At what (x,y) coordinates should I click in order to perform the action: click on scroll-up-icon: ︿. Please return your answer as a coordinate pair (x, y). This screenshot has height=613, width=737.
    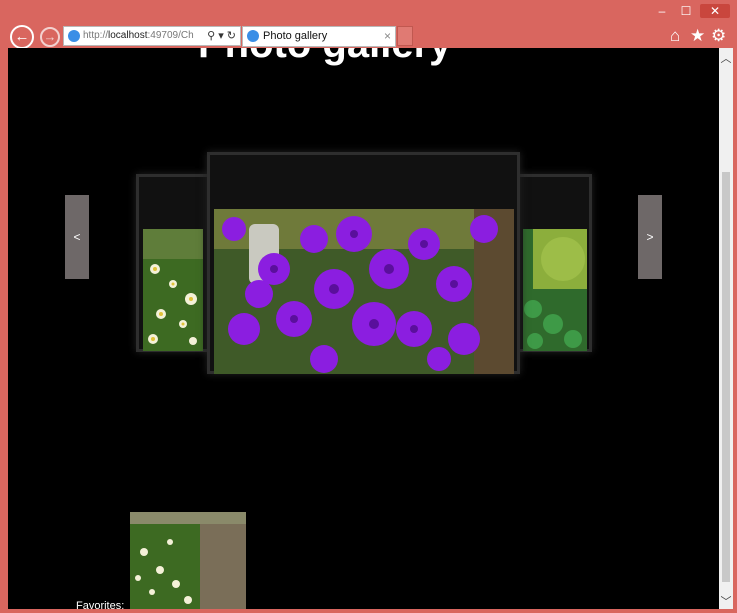
    Looking at the image, I should click on (726, 57).